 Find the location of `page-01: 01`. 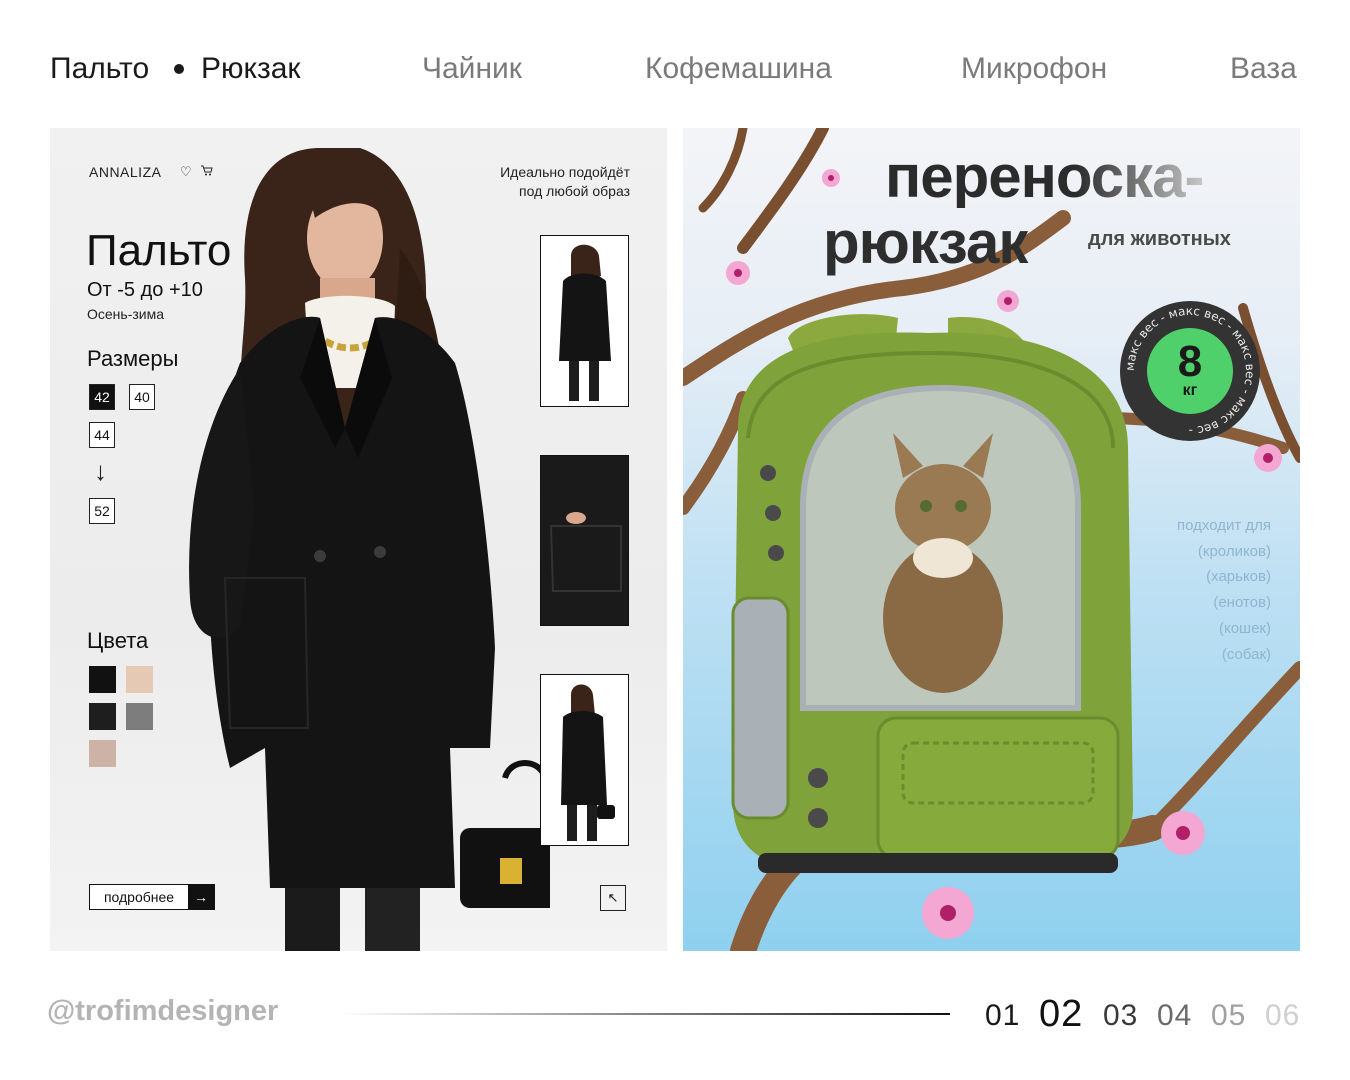

page-01: 01 is located at coordinates (1002, 1016).